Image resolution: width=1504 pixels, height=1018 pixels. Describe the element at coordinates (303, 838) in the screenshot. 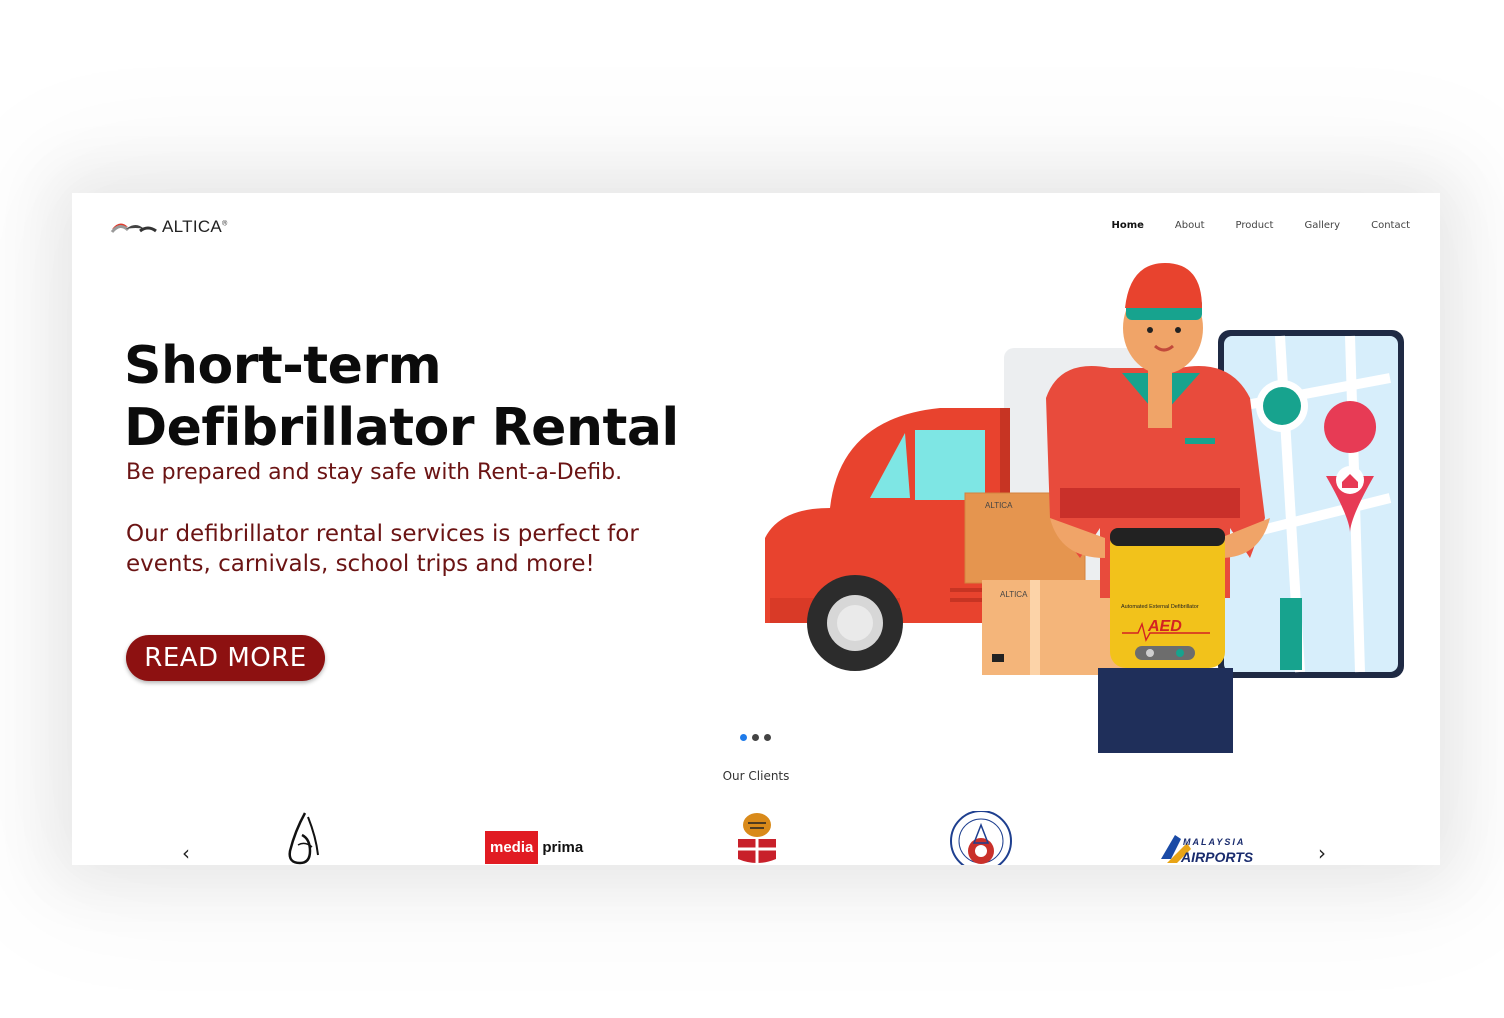

I see `client-logo-calligraphy` at that location.